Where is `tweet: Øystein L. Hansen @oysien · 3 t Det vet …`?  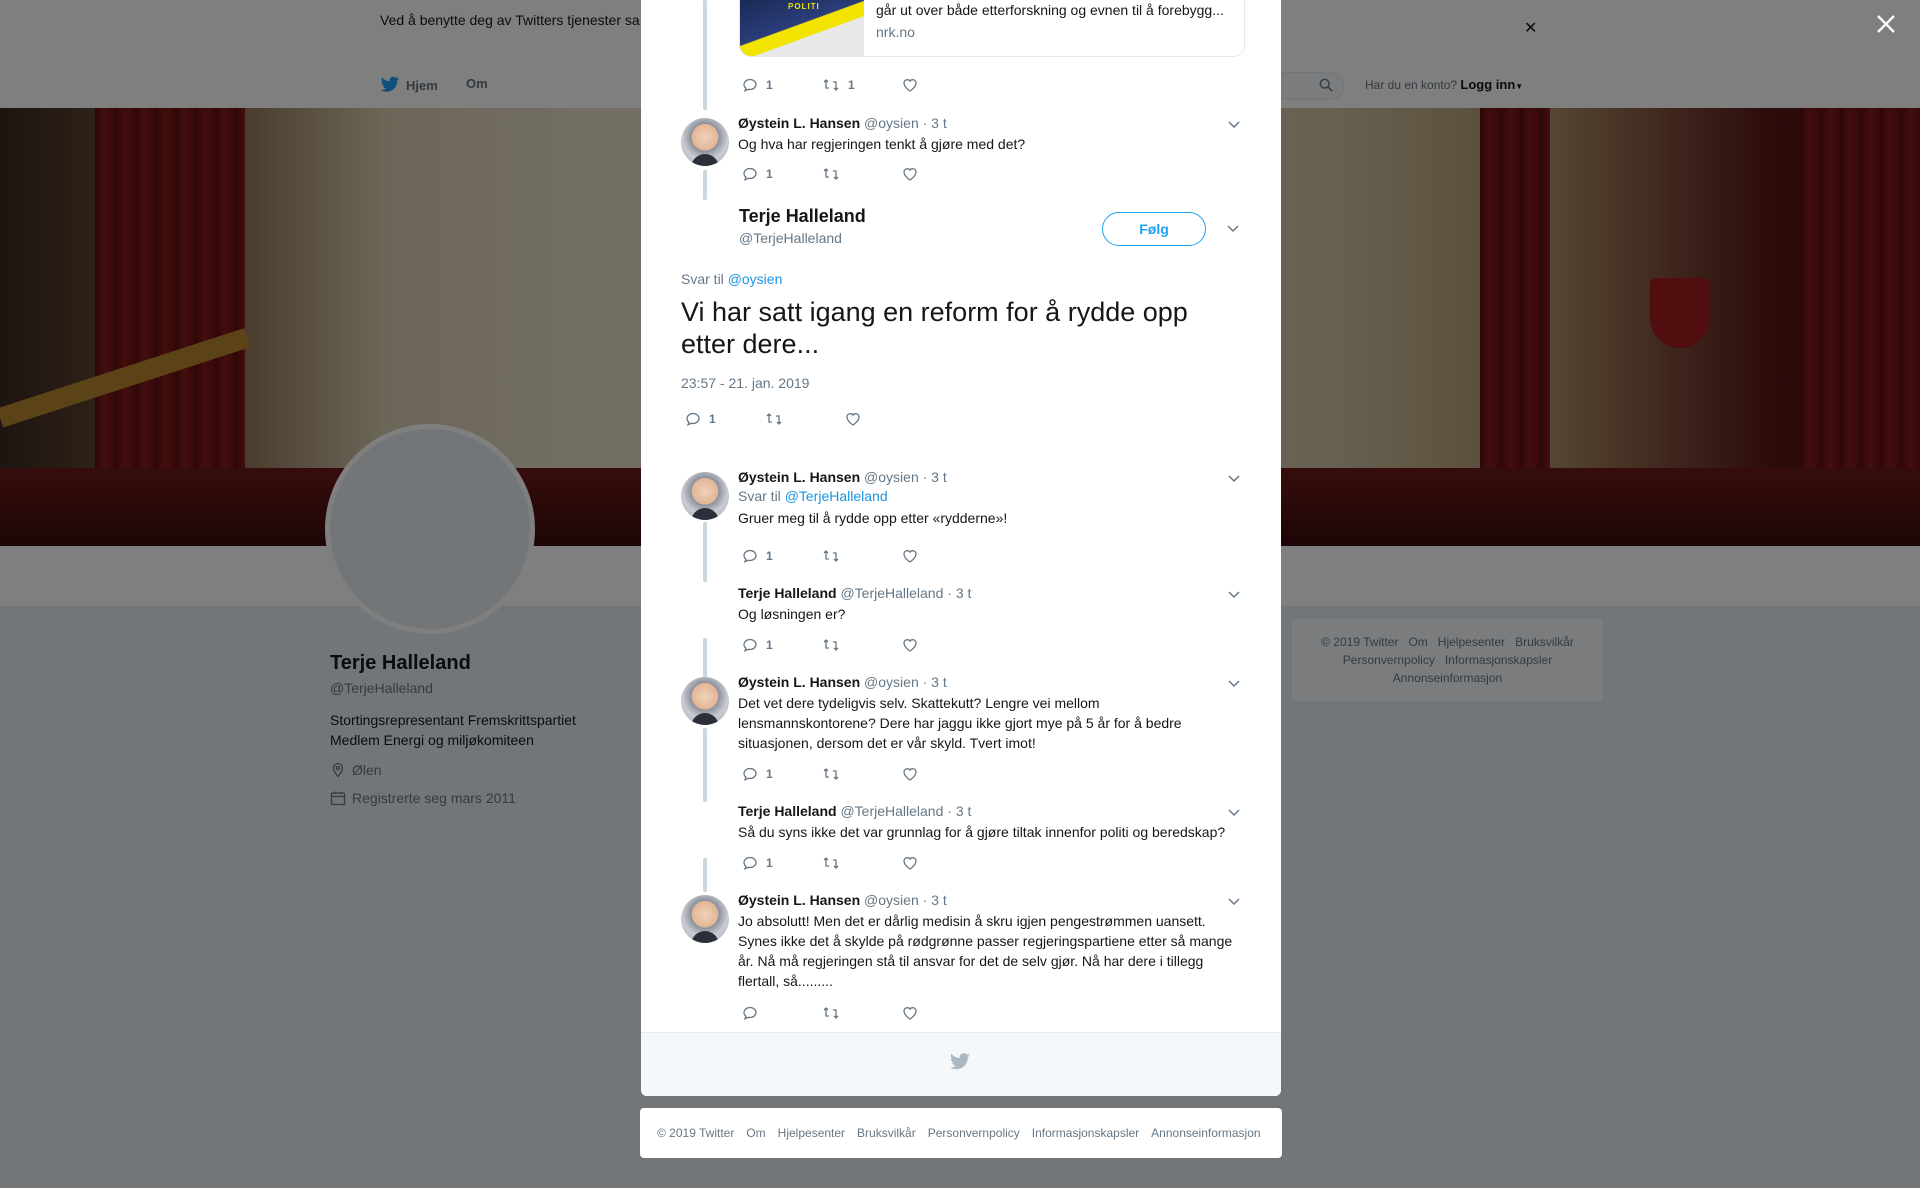
tweet: Øystein L. Hansen @oysien · 3 t Det vet … is located at coordinates (961, 718).